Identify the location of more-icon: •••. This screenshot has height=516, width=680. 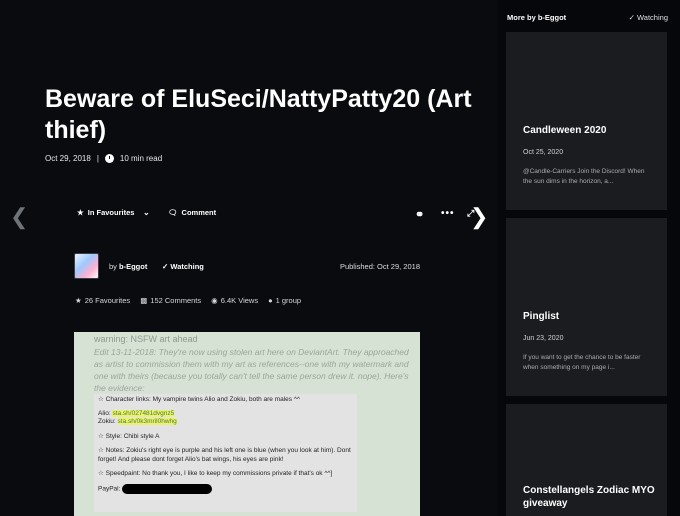
(448, 213).